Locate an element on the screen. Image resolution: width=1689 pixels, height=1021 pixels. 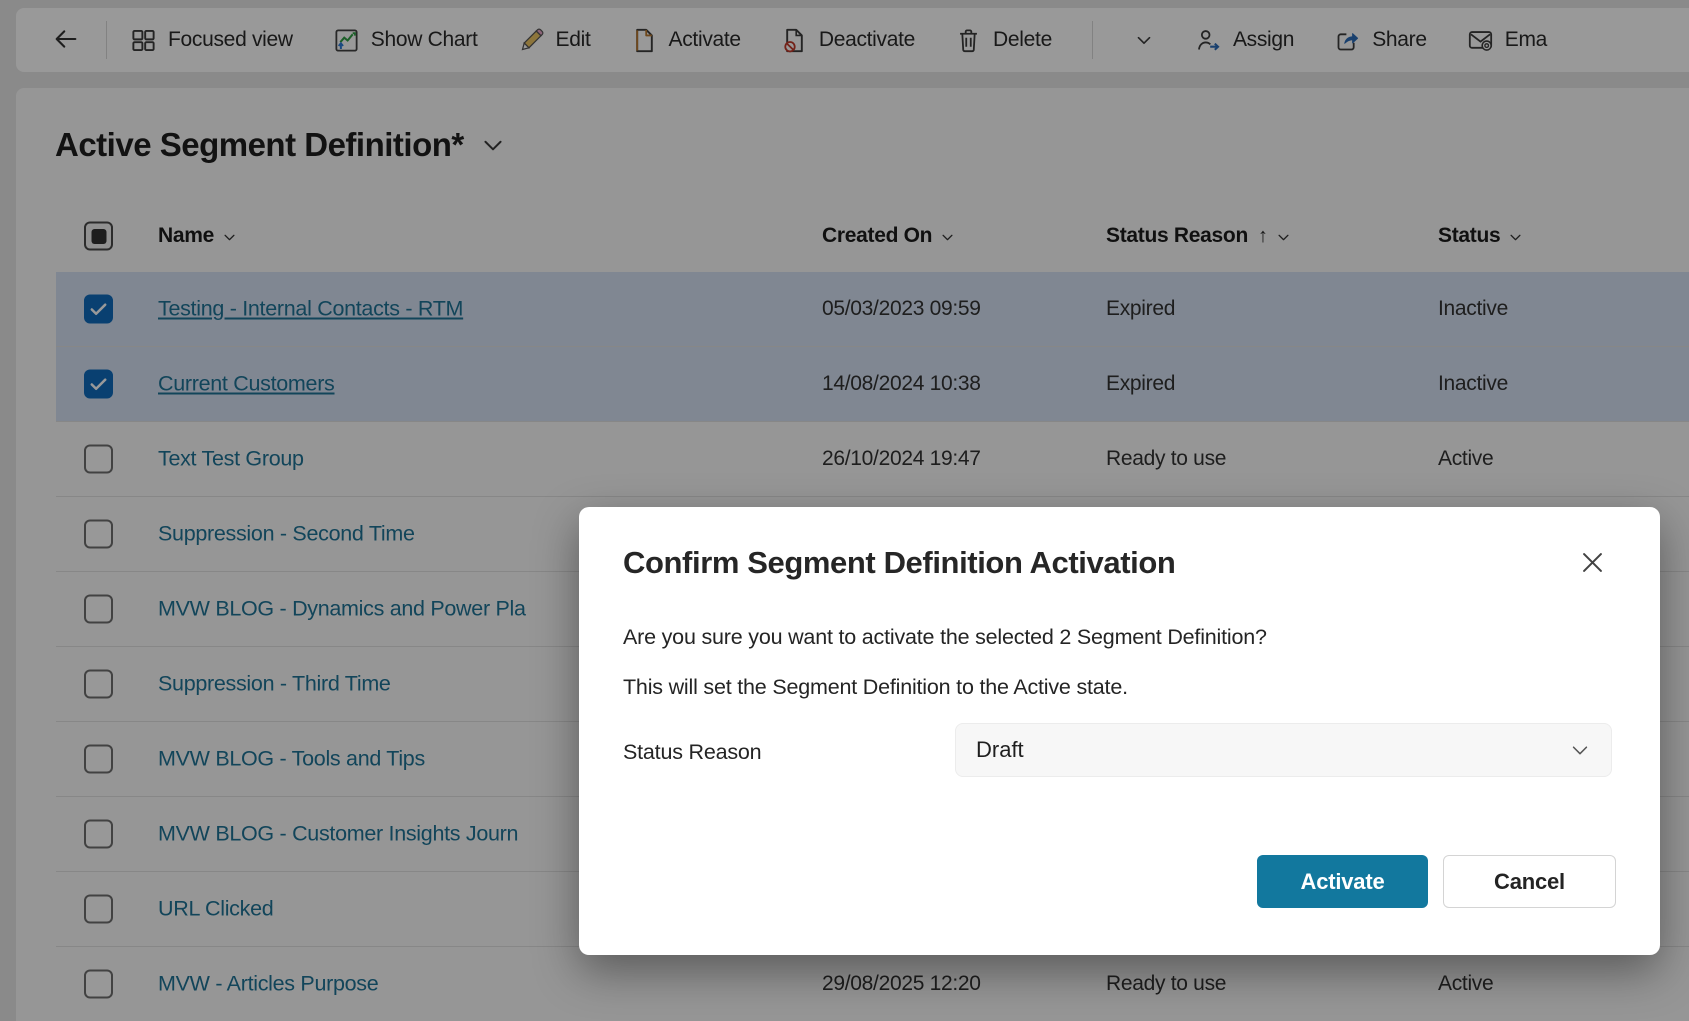
dialog-title: Confirm Segment Definition Activation is located at coordinates (899, 562).